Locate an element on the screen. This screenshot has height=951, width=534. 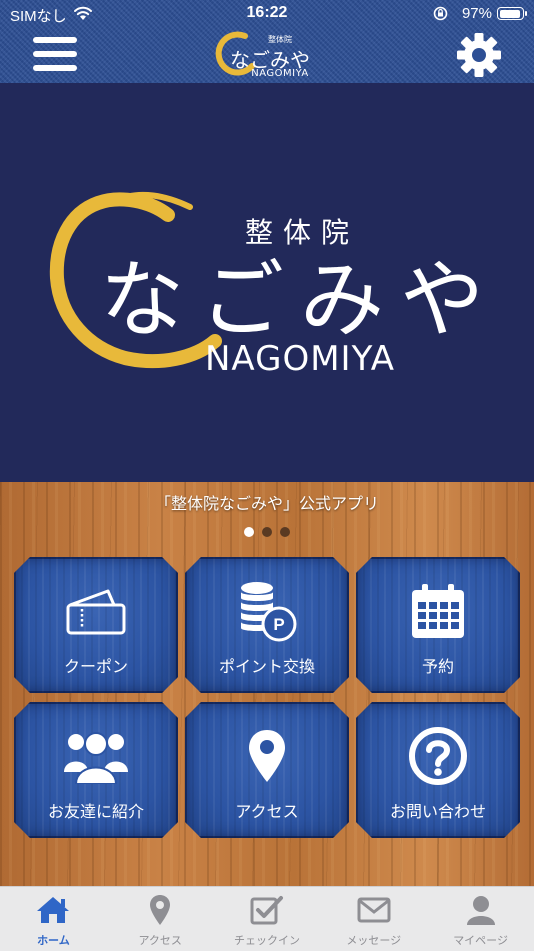
tab-checkin: チェックイン is located at coordinates (267, 919).